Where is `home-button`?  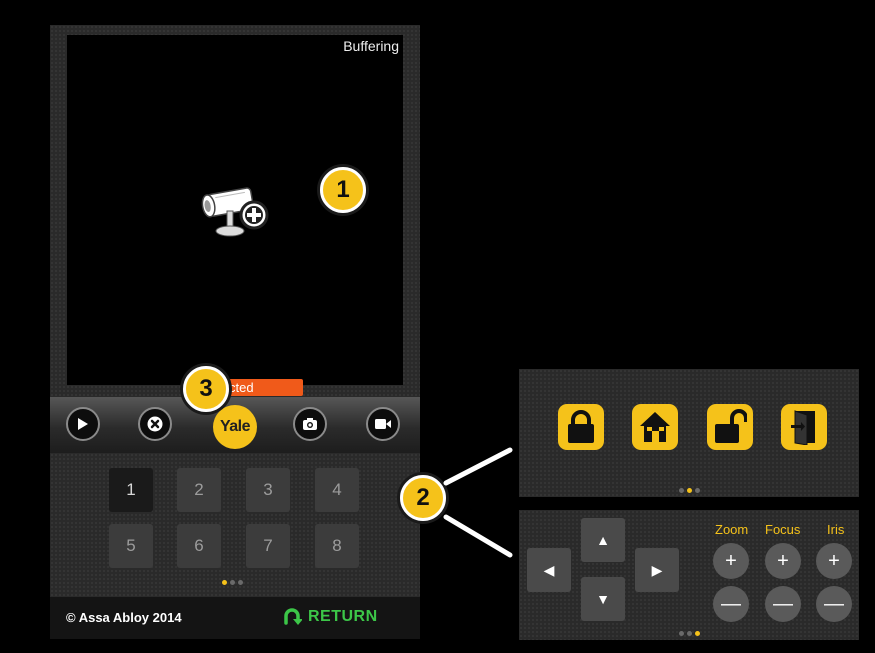
home-button is located at coordinates (655, 427).